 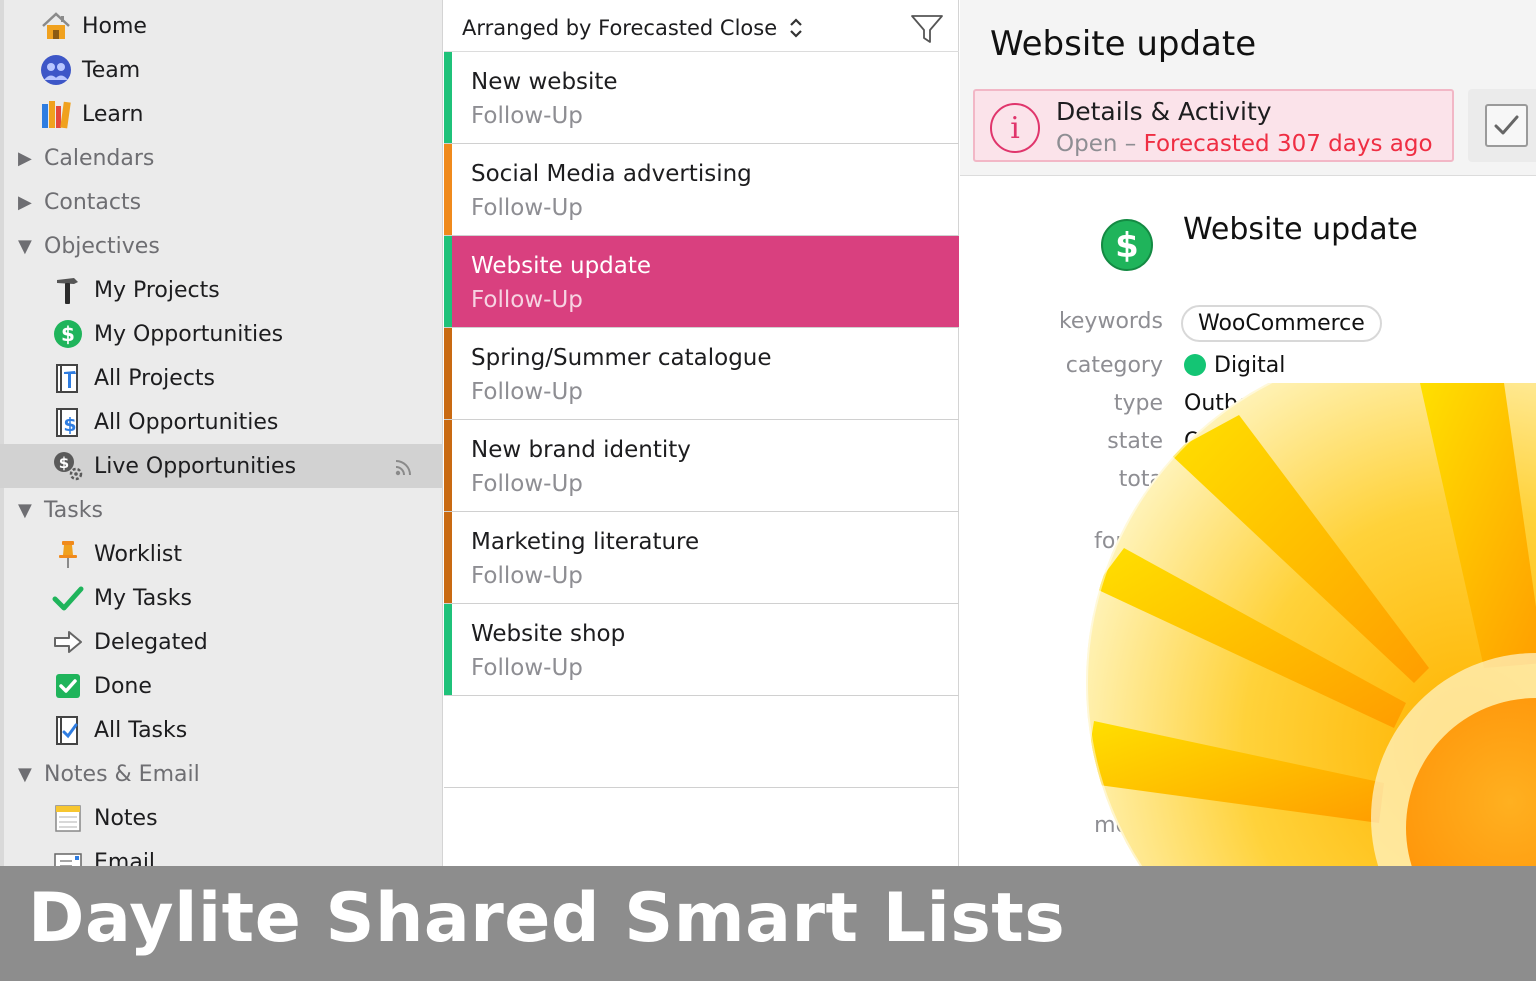 I want to click on live-opportunities-icon: $, so click(x=68, y=466).